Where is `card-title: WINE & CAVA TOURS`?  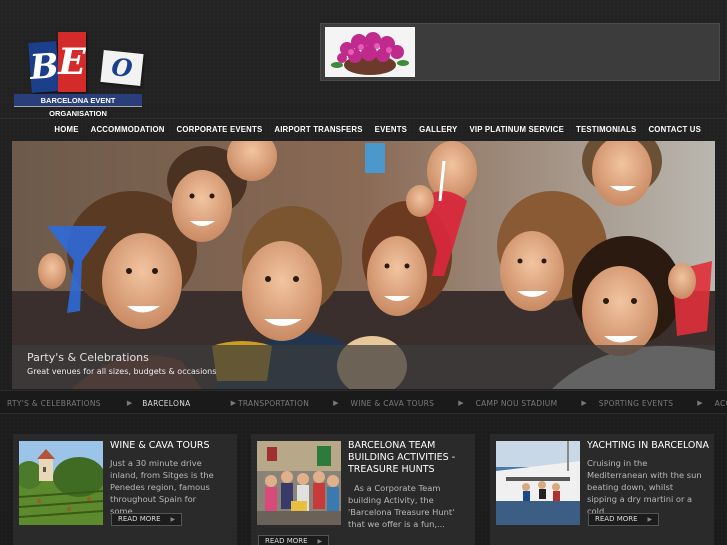 card-title: WINE & CAVA TOURS is located at coordinates (172, 446).